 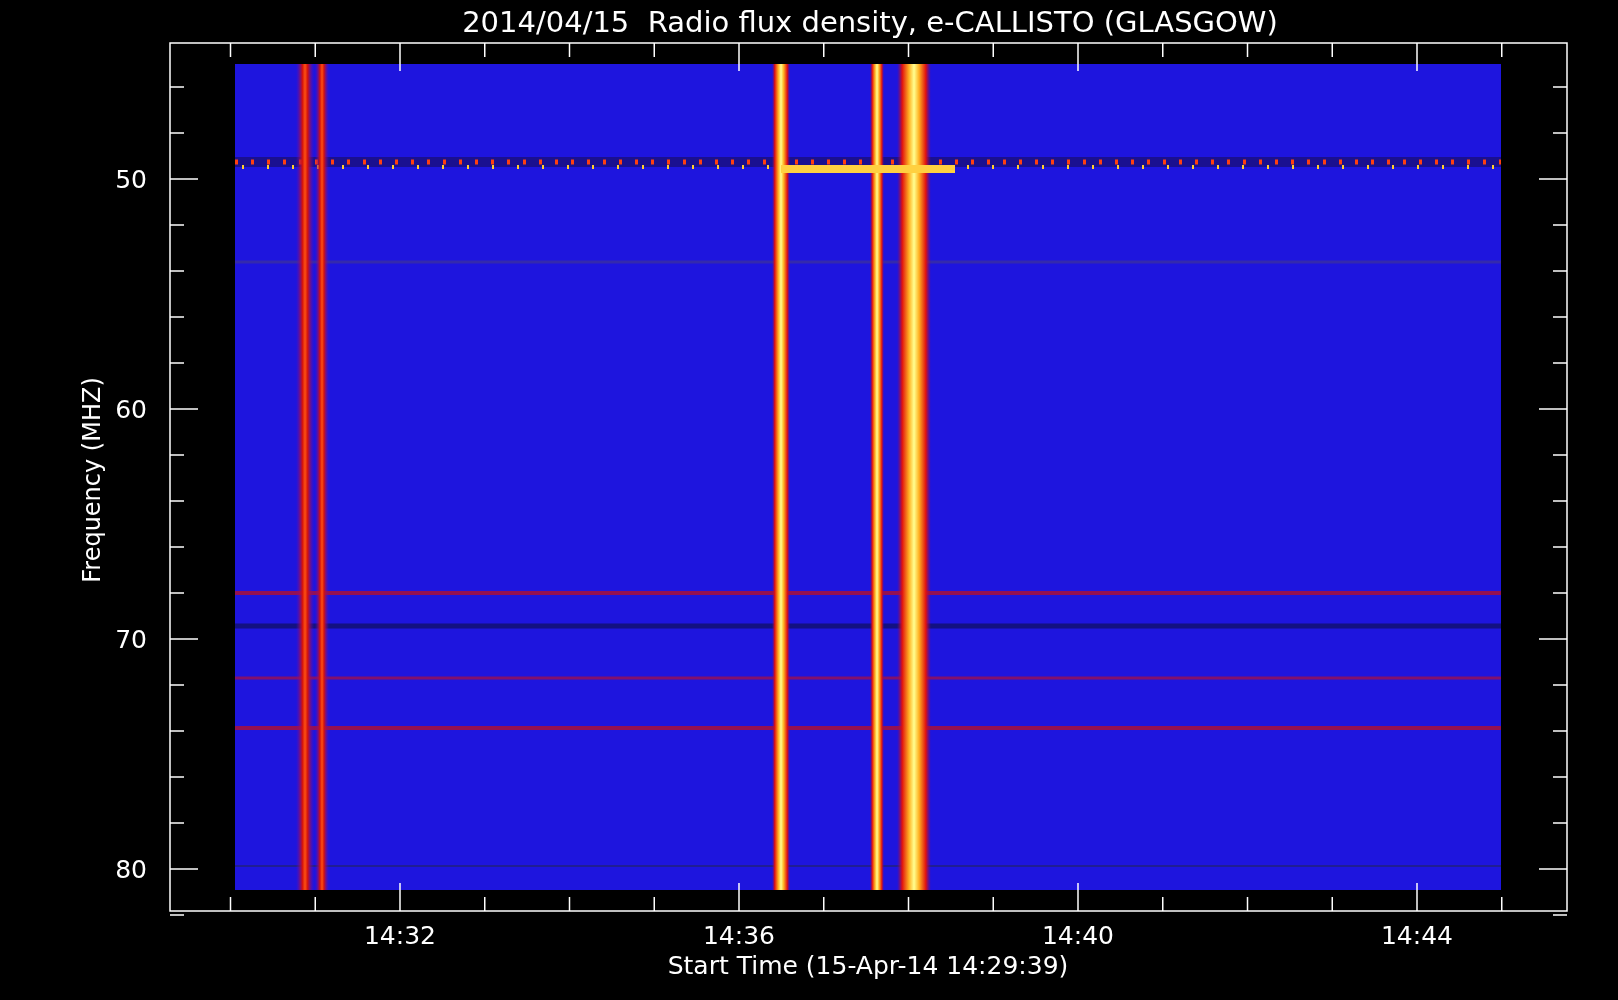 I want to click on y-tick-label: 80, so click(x=131, y=869).